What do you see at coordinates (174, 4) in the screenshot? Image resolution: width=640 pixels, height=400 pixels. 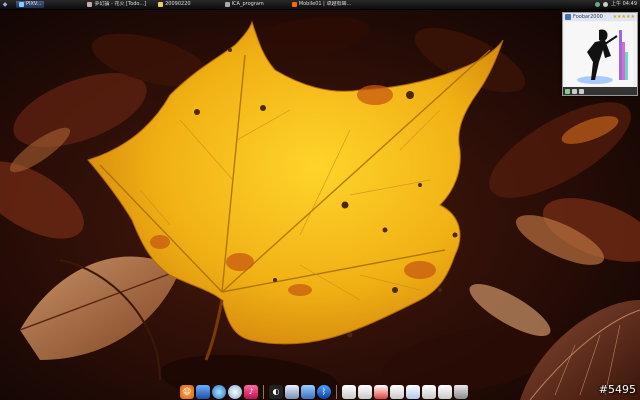 I see `taskbar-button-folder: 20090220` at bounding box center [174, 4].